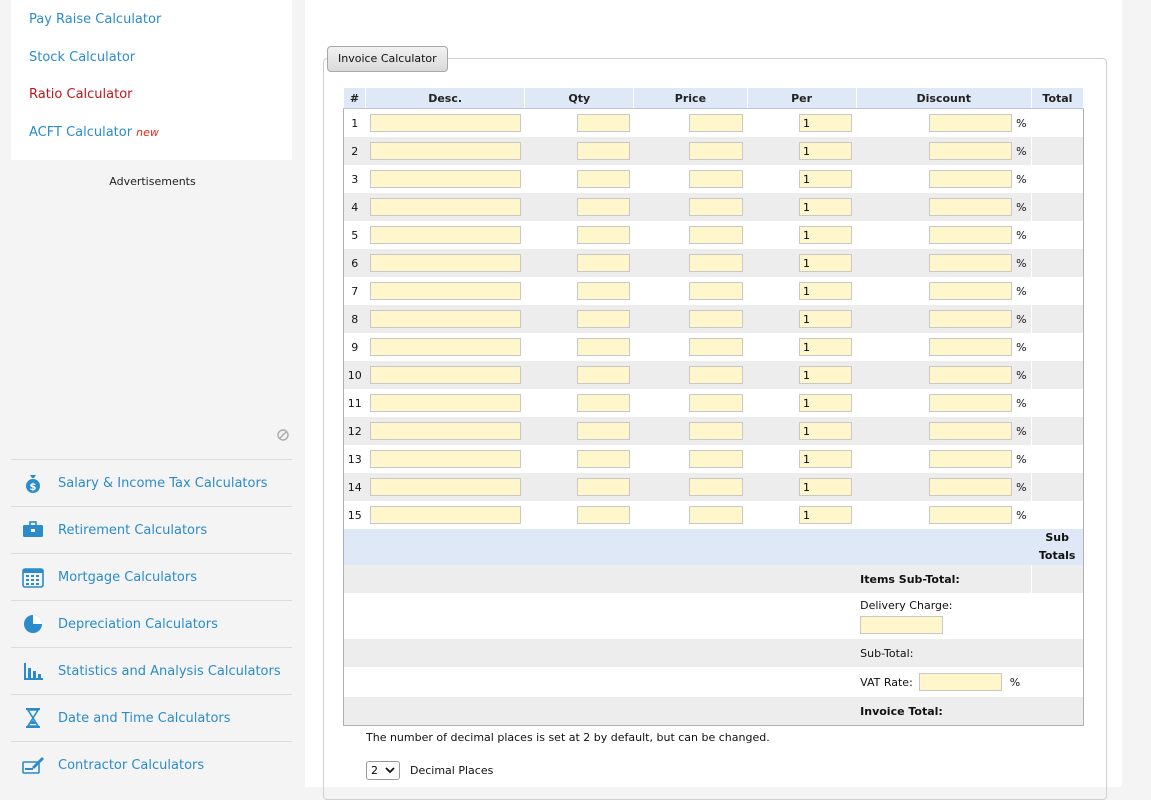  Describe the element at coordinates (95, 19) in the screenshot. I see `sidebar-link-pay-raise: Pay Raise Calculator` at that location.